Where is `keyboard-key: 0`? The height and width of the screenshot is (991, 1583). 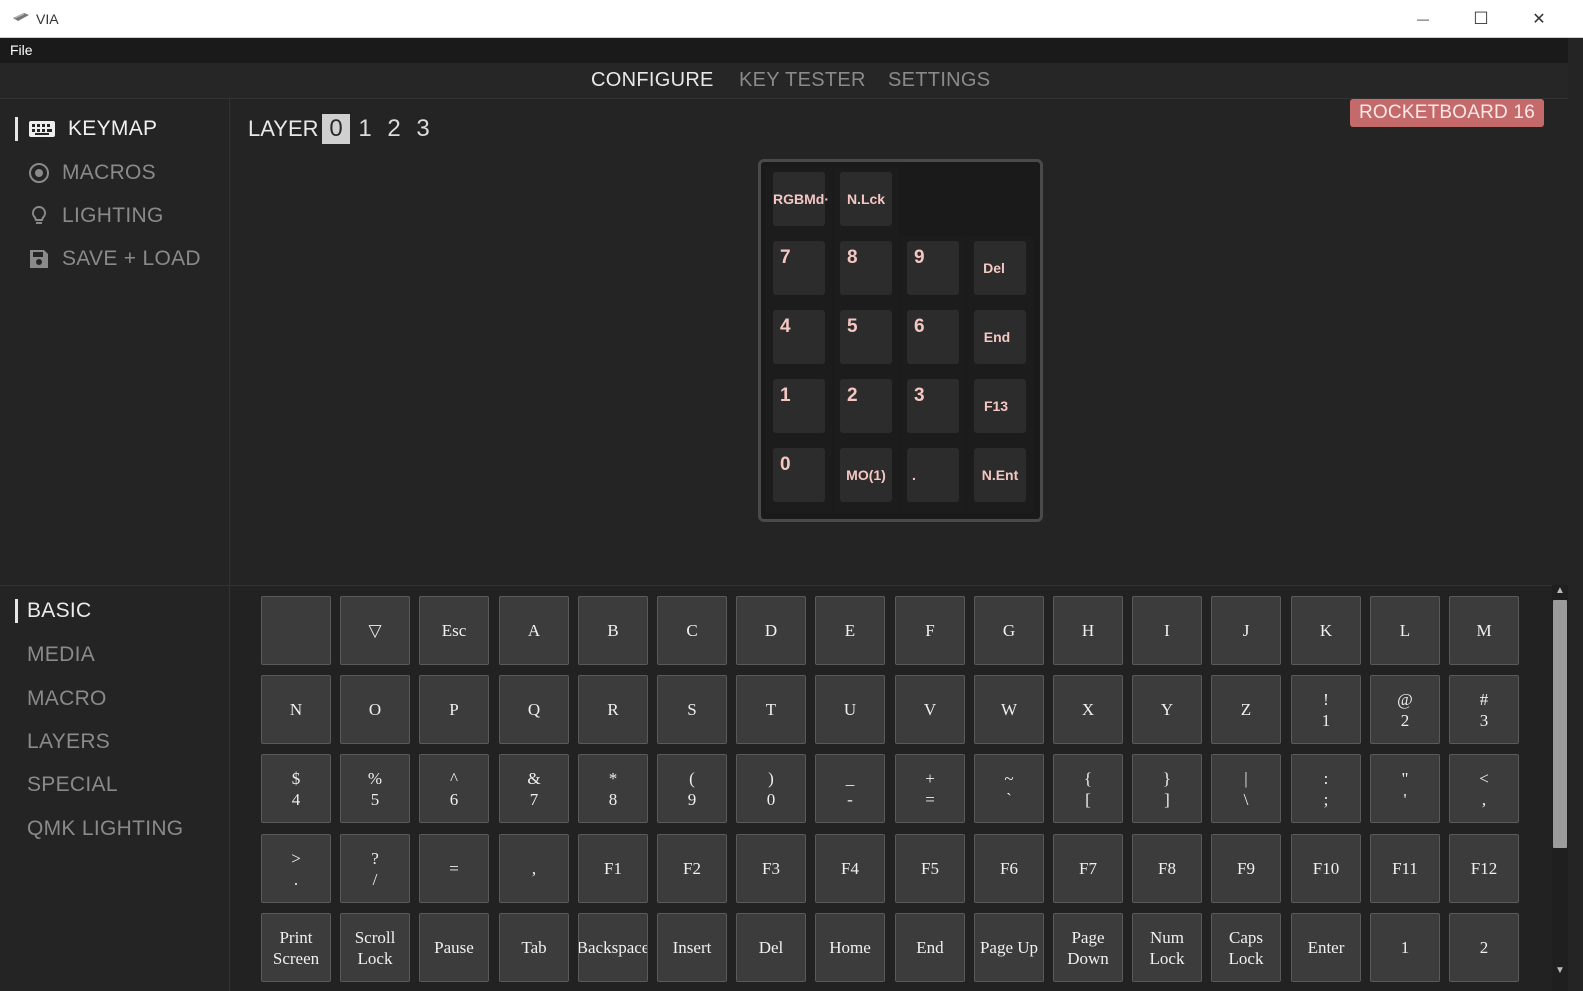
keyboard-key: 0 is located at coordinates (799, 477).